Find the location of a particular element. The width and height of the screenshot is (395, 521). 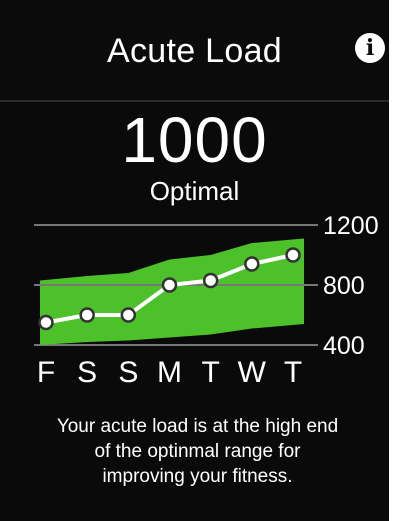

x-tick-label: W is located at coordinates (252, 372).